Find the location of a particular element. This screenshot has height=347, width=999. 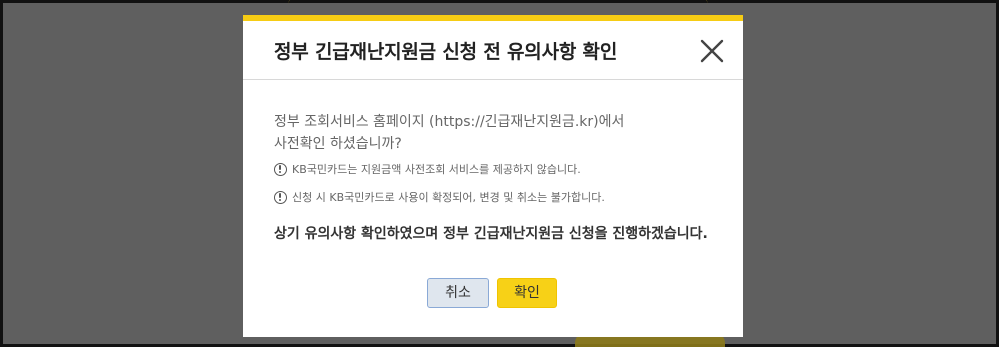

close-icon is located at coordinates (712, 51).